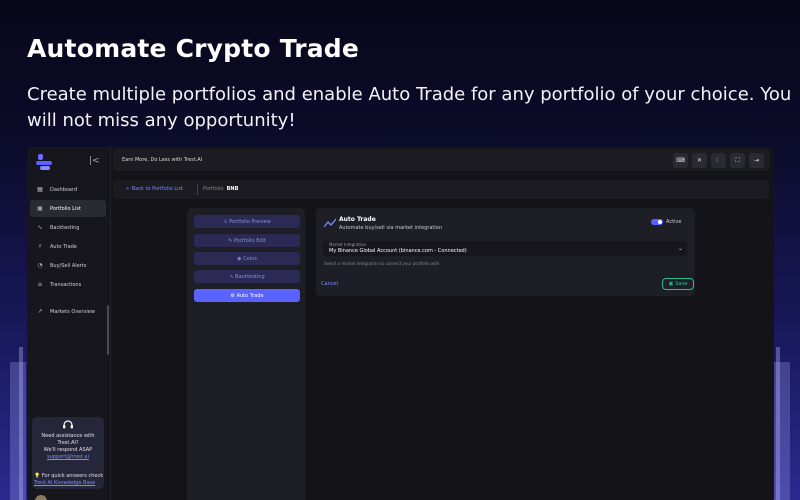 The image size is (800, 500). I want to click on alert-icon: ◔, so click(40, 265).